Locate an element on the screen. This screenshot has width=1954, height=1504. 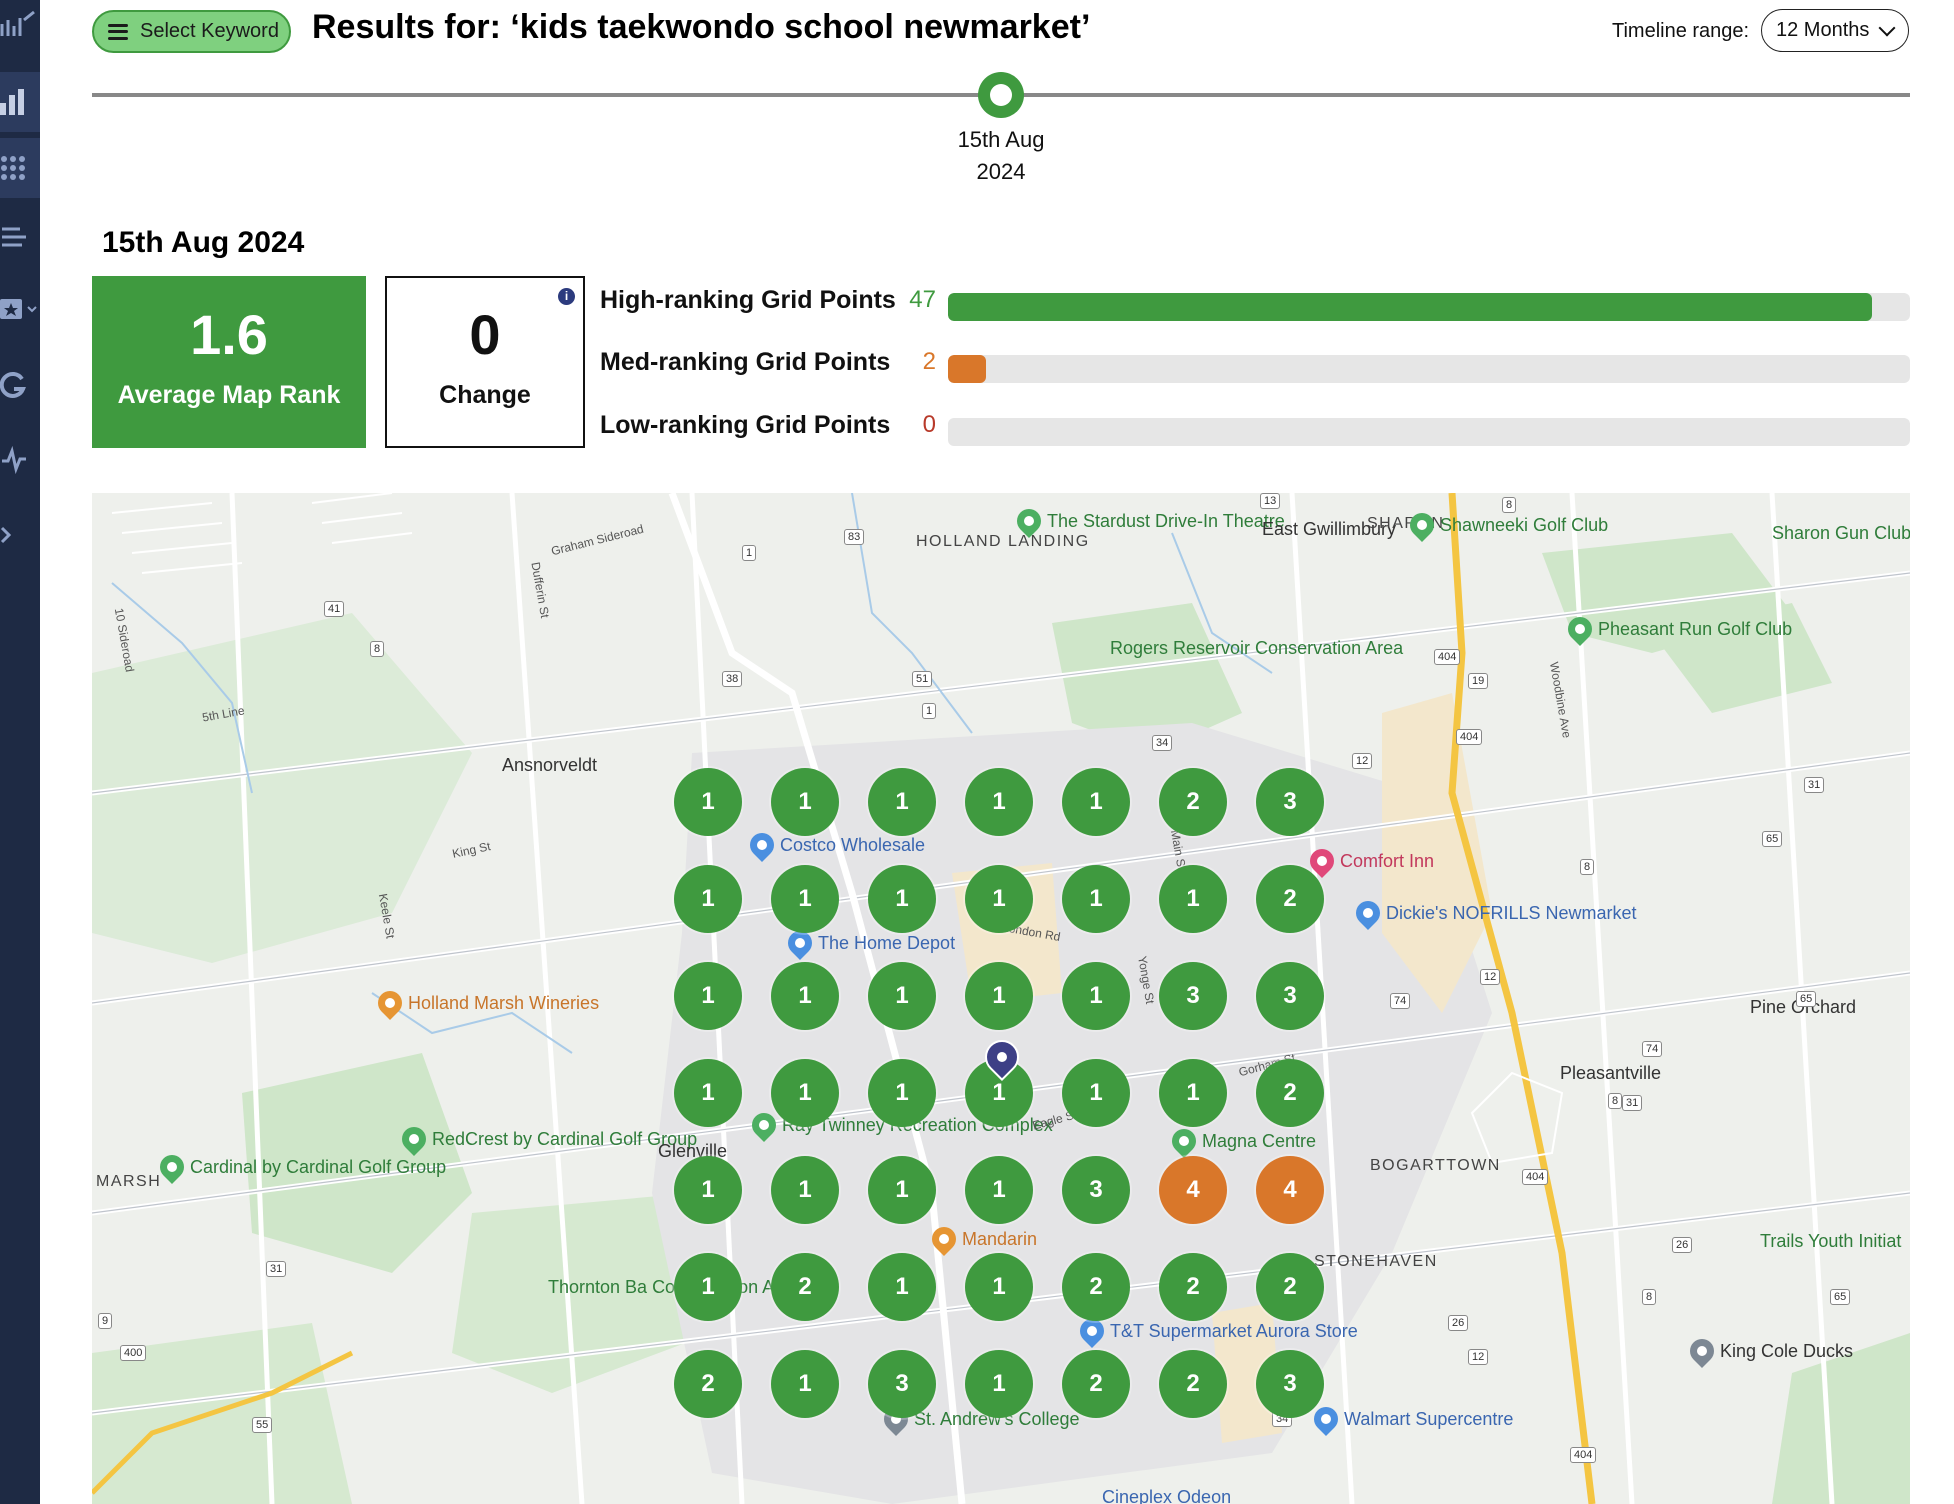
layers-icon is located at coordinates (20, 238).